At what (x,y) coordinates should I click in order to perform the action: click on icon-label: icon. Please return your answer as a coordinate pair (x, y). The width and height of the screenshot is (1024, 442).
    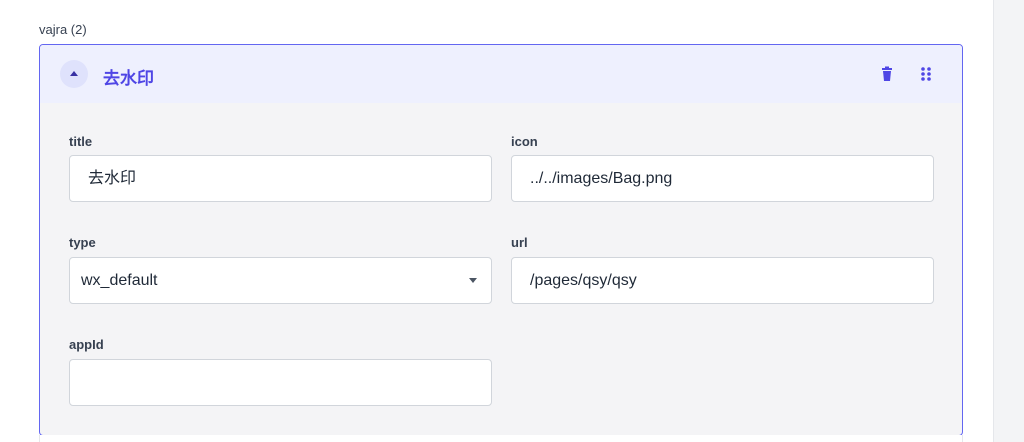
    Looking at the image, I should click on (524, 141).